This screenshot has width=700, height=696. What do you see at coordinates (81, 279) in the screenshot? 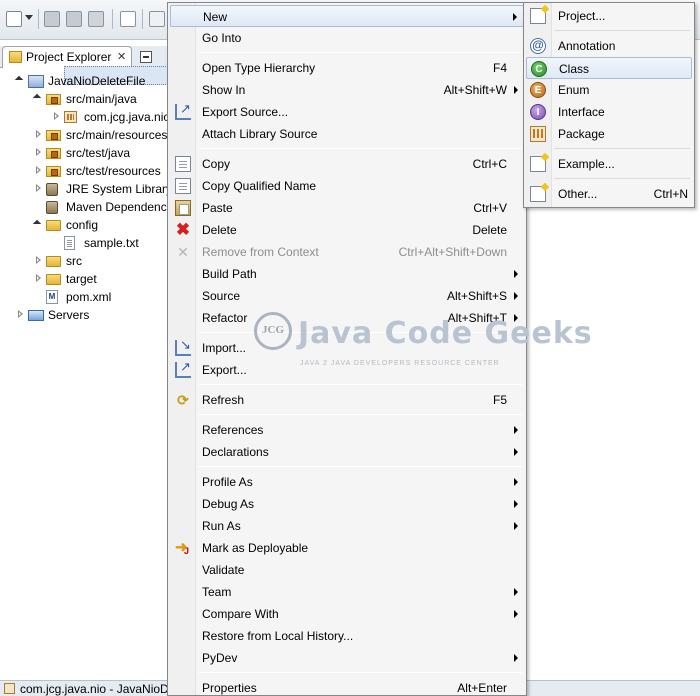
I see `tree-item-label: target` at bounding box center [81, 279].